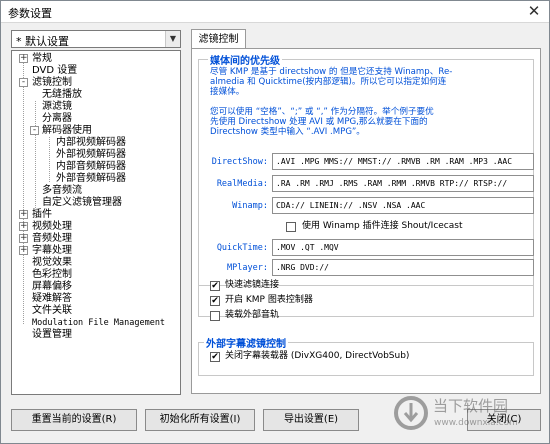 The width and height of the screenshot is (550, 444). Describe the element at coordinates (242, 248) in the screenshot. I see `quicktime-label: QuickTime:` at that location.